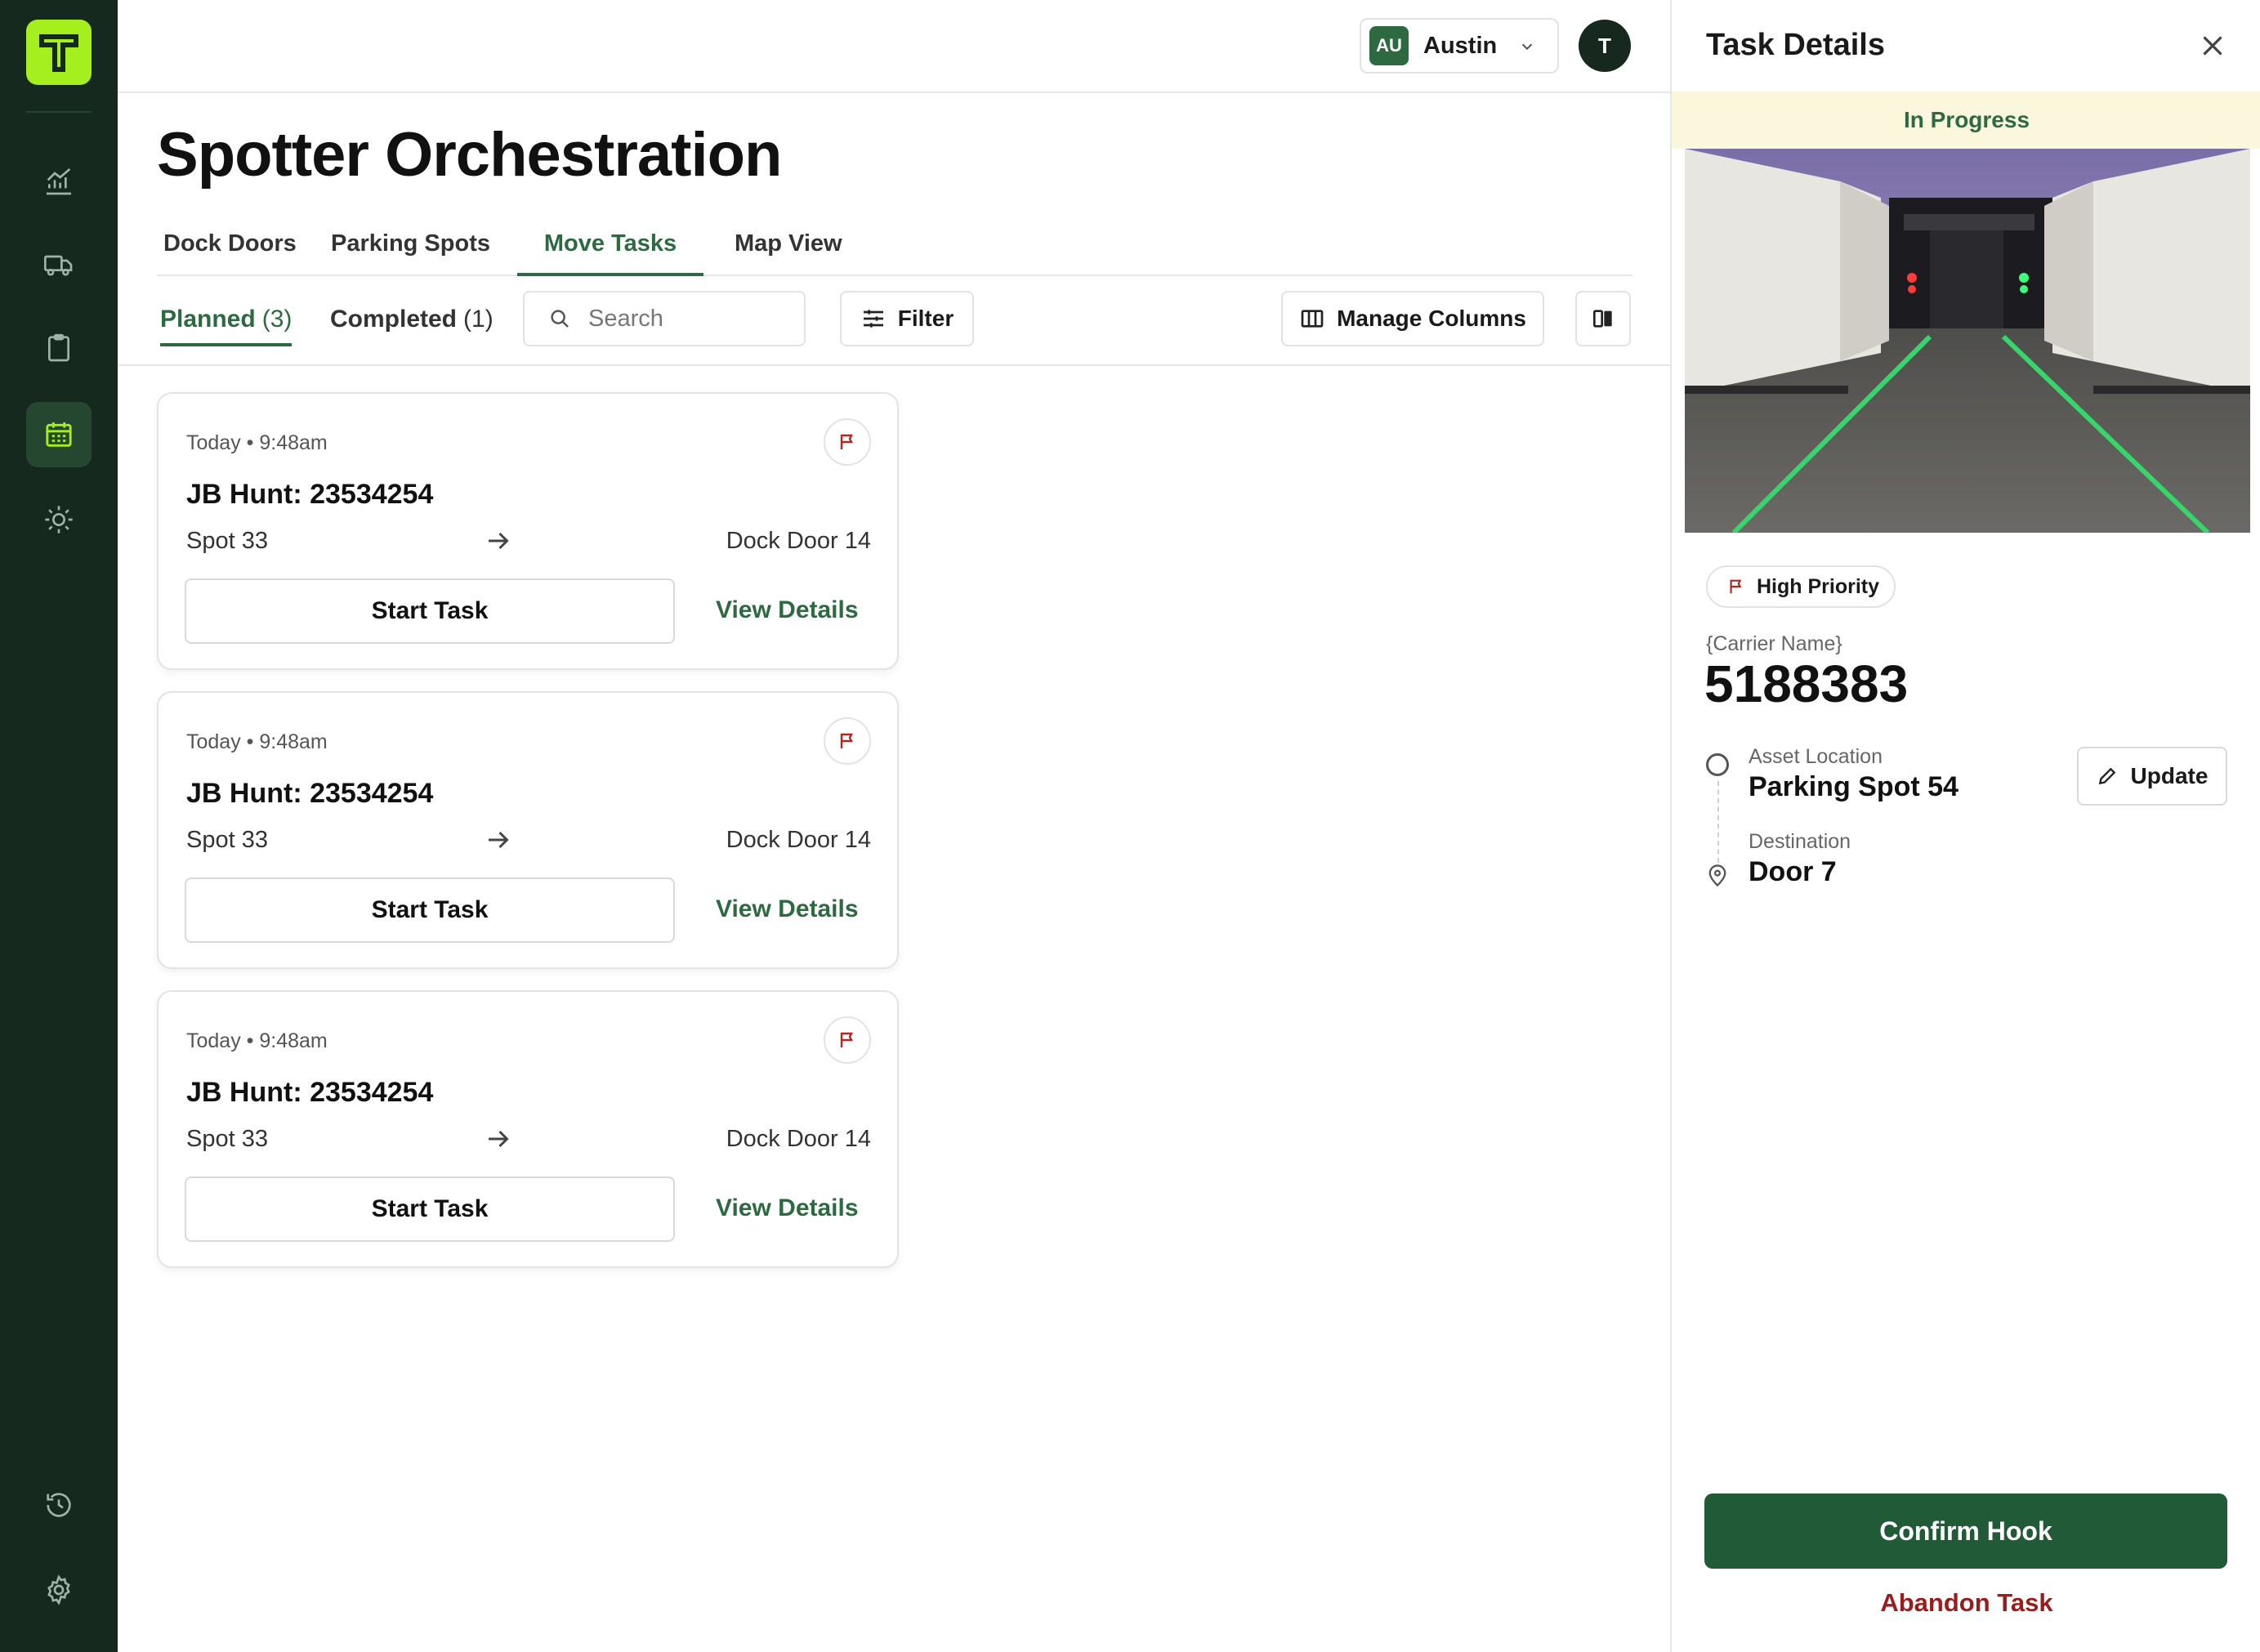  I want to click on high-priority-badge: High Priority, so click(1801, 586).